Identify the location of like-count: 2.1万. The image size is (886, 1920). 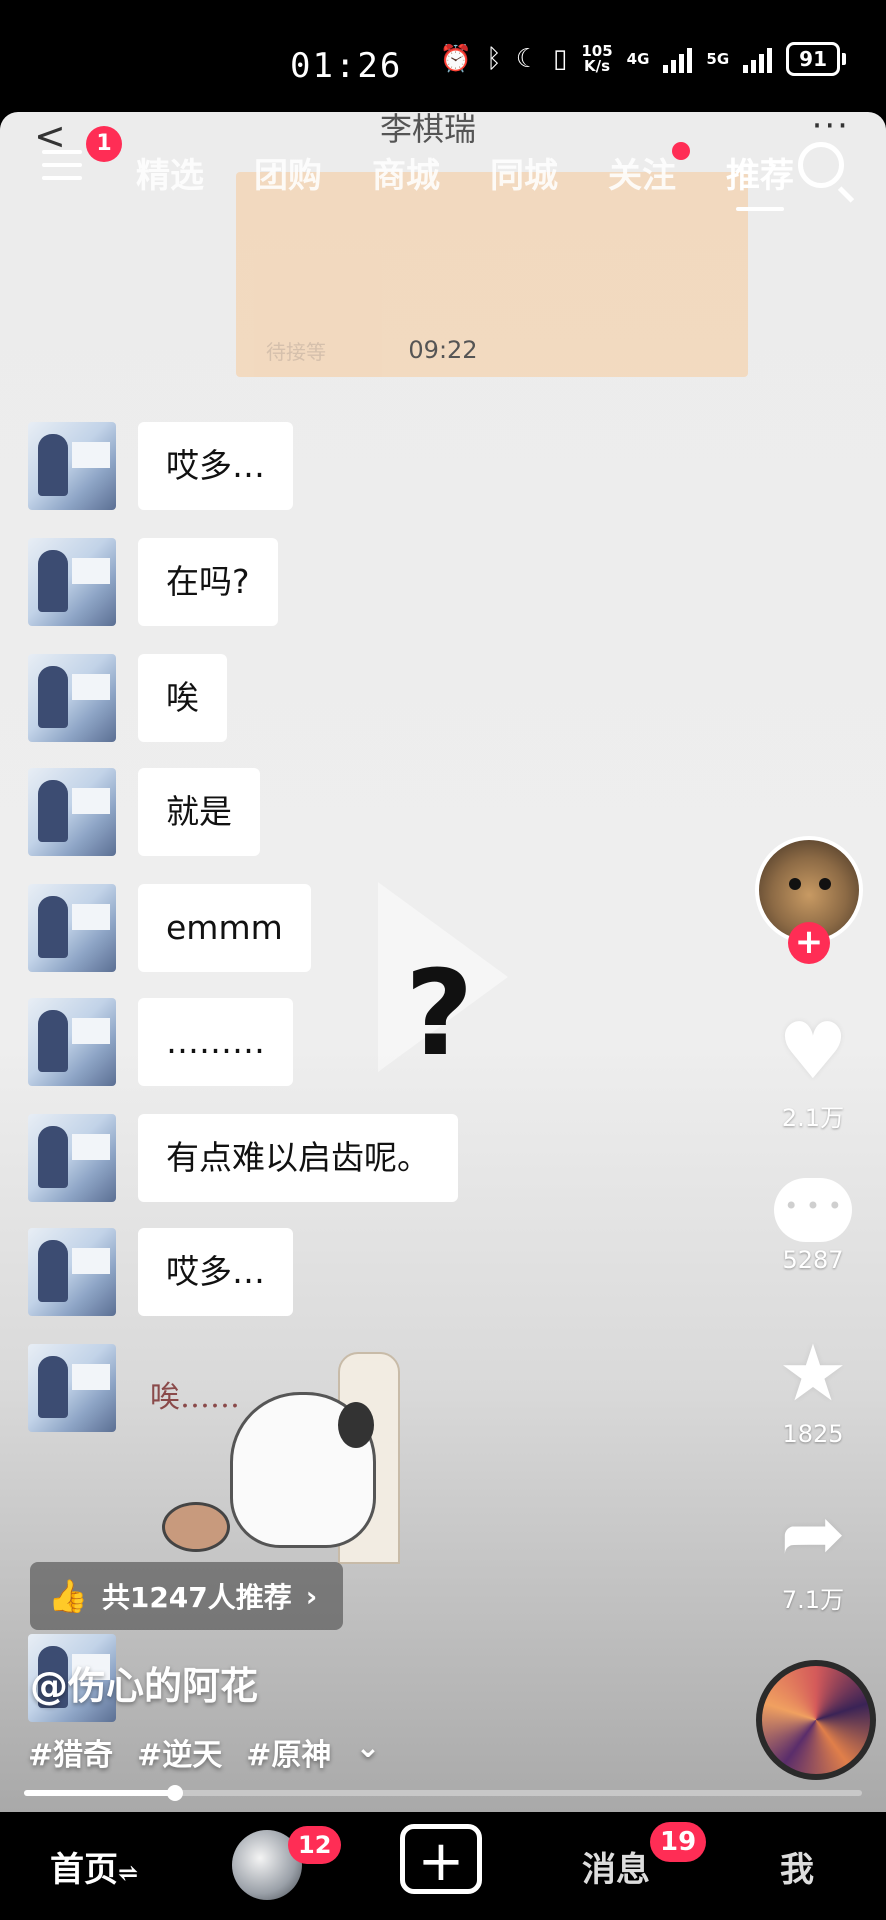
(813, 1118).